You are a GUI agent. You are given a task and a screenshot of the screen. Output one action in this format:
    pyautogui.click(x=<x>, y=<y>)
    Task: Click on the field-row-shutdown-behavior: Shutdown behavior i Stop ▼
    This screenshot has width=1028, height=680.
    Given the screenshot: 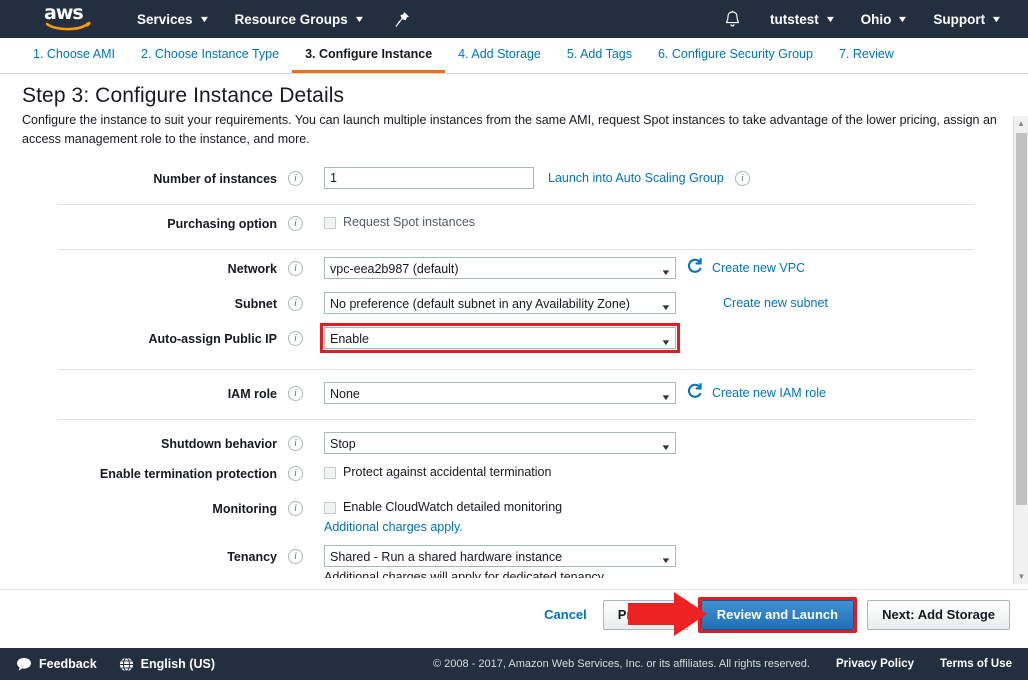 What is the action you would take?
    pyautogui.click(x=504, y=437)
    